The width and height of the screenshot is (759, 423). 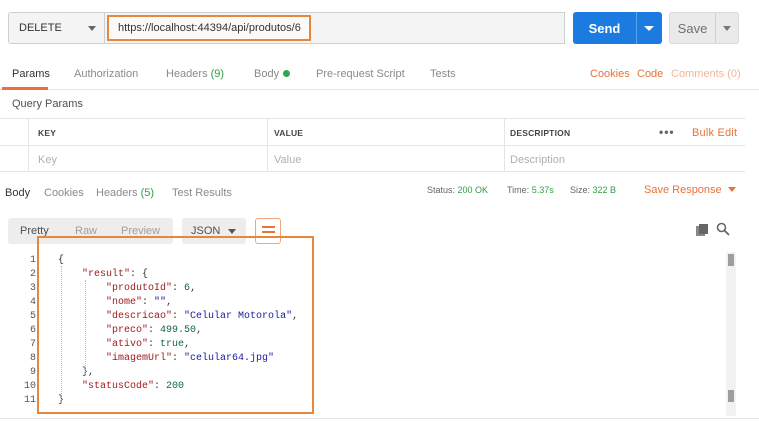 I want to click on send-divider, so click(x=636, y=28).